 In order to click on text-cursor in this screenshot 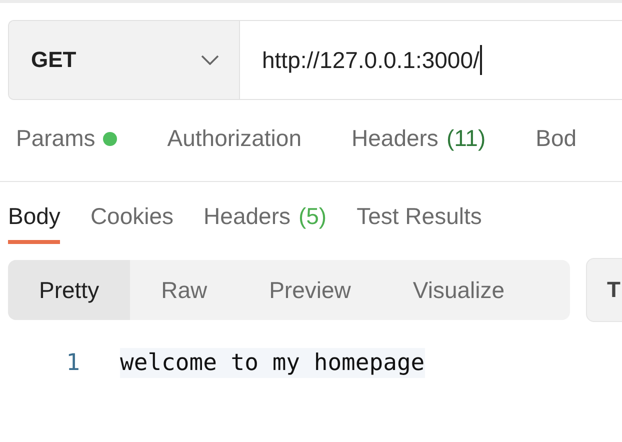, I will do `click(481, 60)`.